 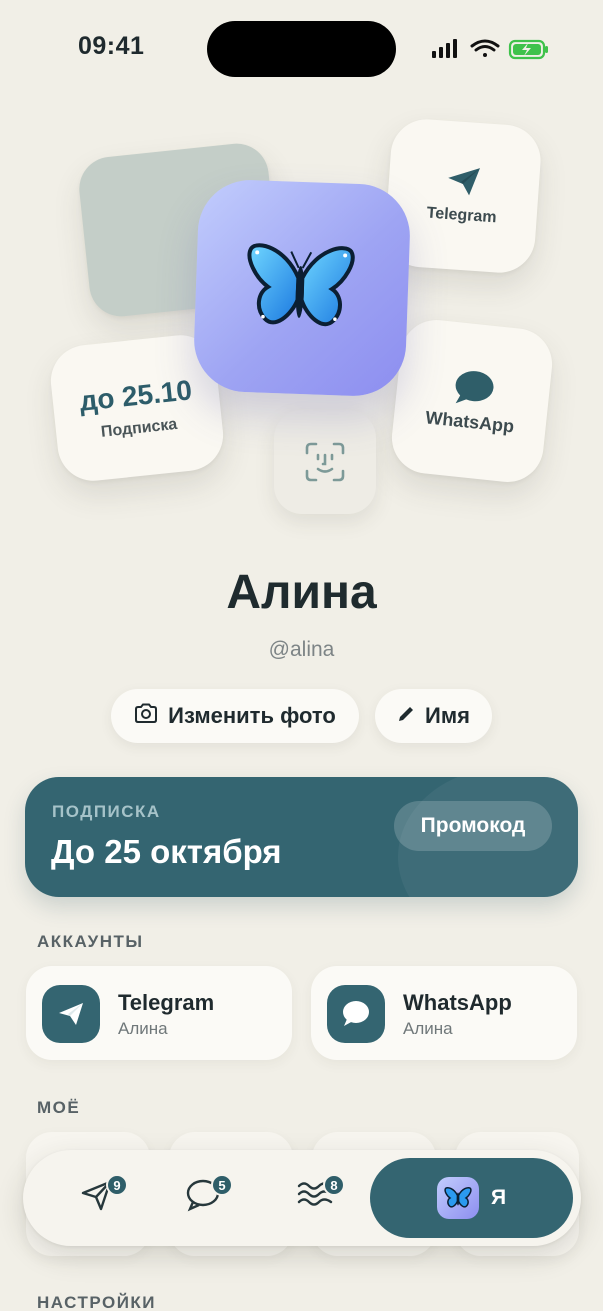 What do you see at coordinates (301, 837) in the screenshot?
I see `subscription-banner: ПОДПИСКА До 25 октября Промокод` at bounding box center [301, 837].